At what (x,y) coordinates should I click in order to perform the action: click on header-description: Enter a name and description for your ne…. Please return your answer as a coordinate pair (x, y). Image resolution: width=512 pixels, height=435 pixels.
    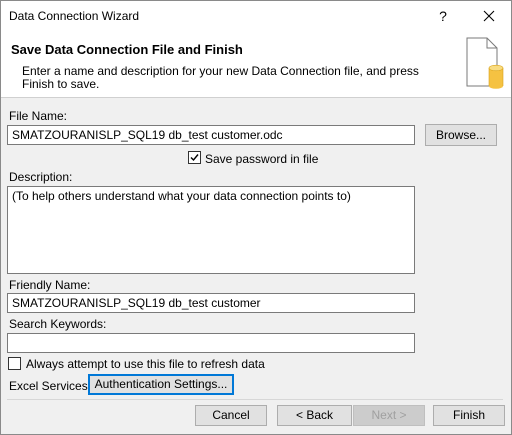
    Looking at the image, I should click on (220, 77).